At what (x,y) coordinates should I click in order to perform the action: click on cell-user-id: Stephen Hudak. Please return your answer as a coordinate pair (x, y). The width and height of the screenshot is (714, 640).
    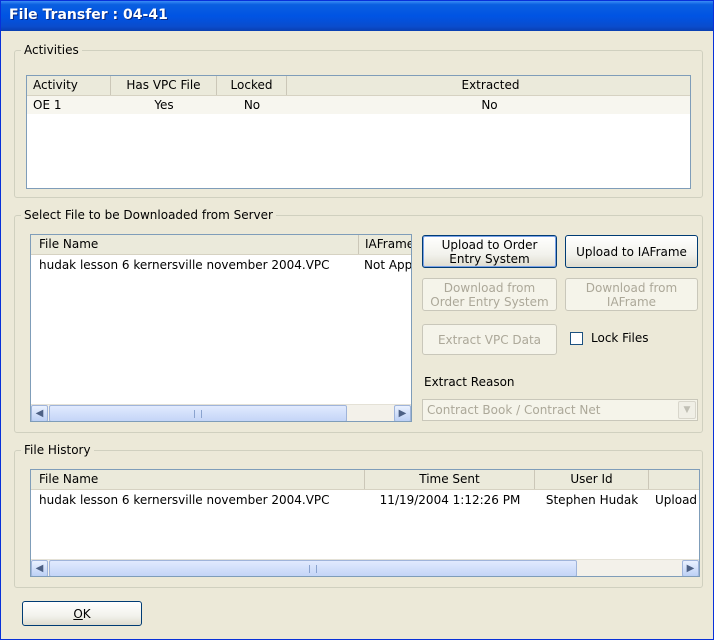
    Looking at the image, I should click on (592, 500).